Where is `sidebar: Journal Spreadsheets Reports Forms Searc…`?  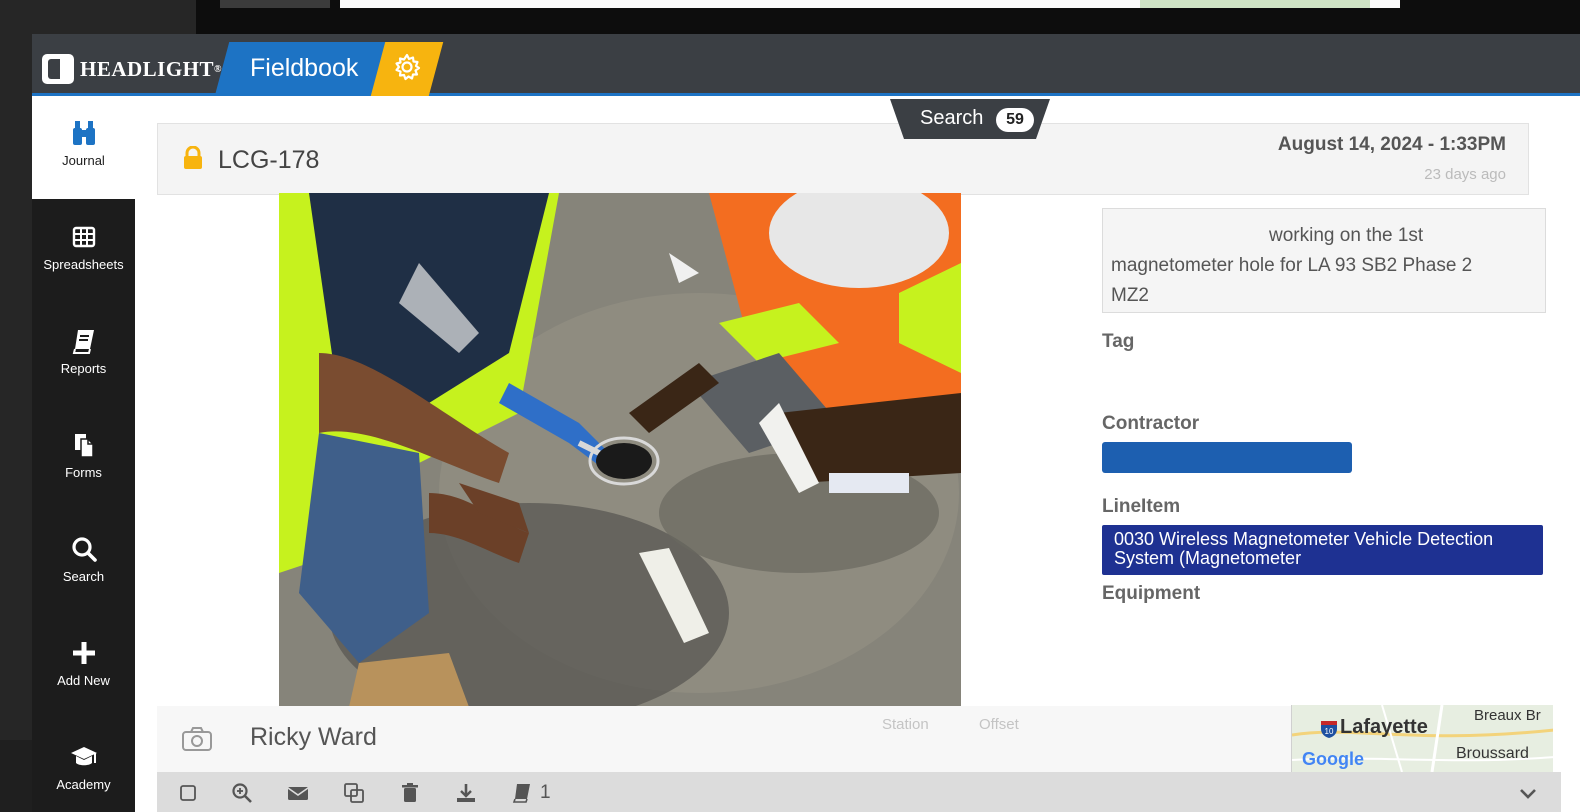
sidebar: Journal Spreadsheets Reports Forms Searc… is located at coordinates (83, 455).